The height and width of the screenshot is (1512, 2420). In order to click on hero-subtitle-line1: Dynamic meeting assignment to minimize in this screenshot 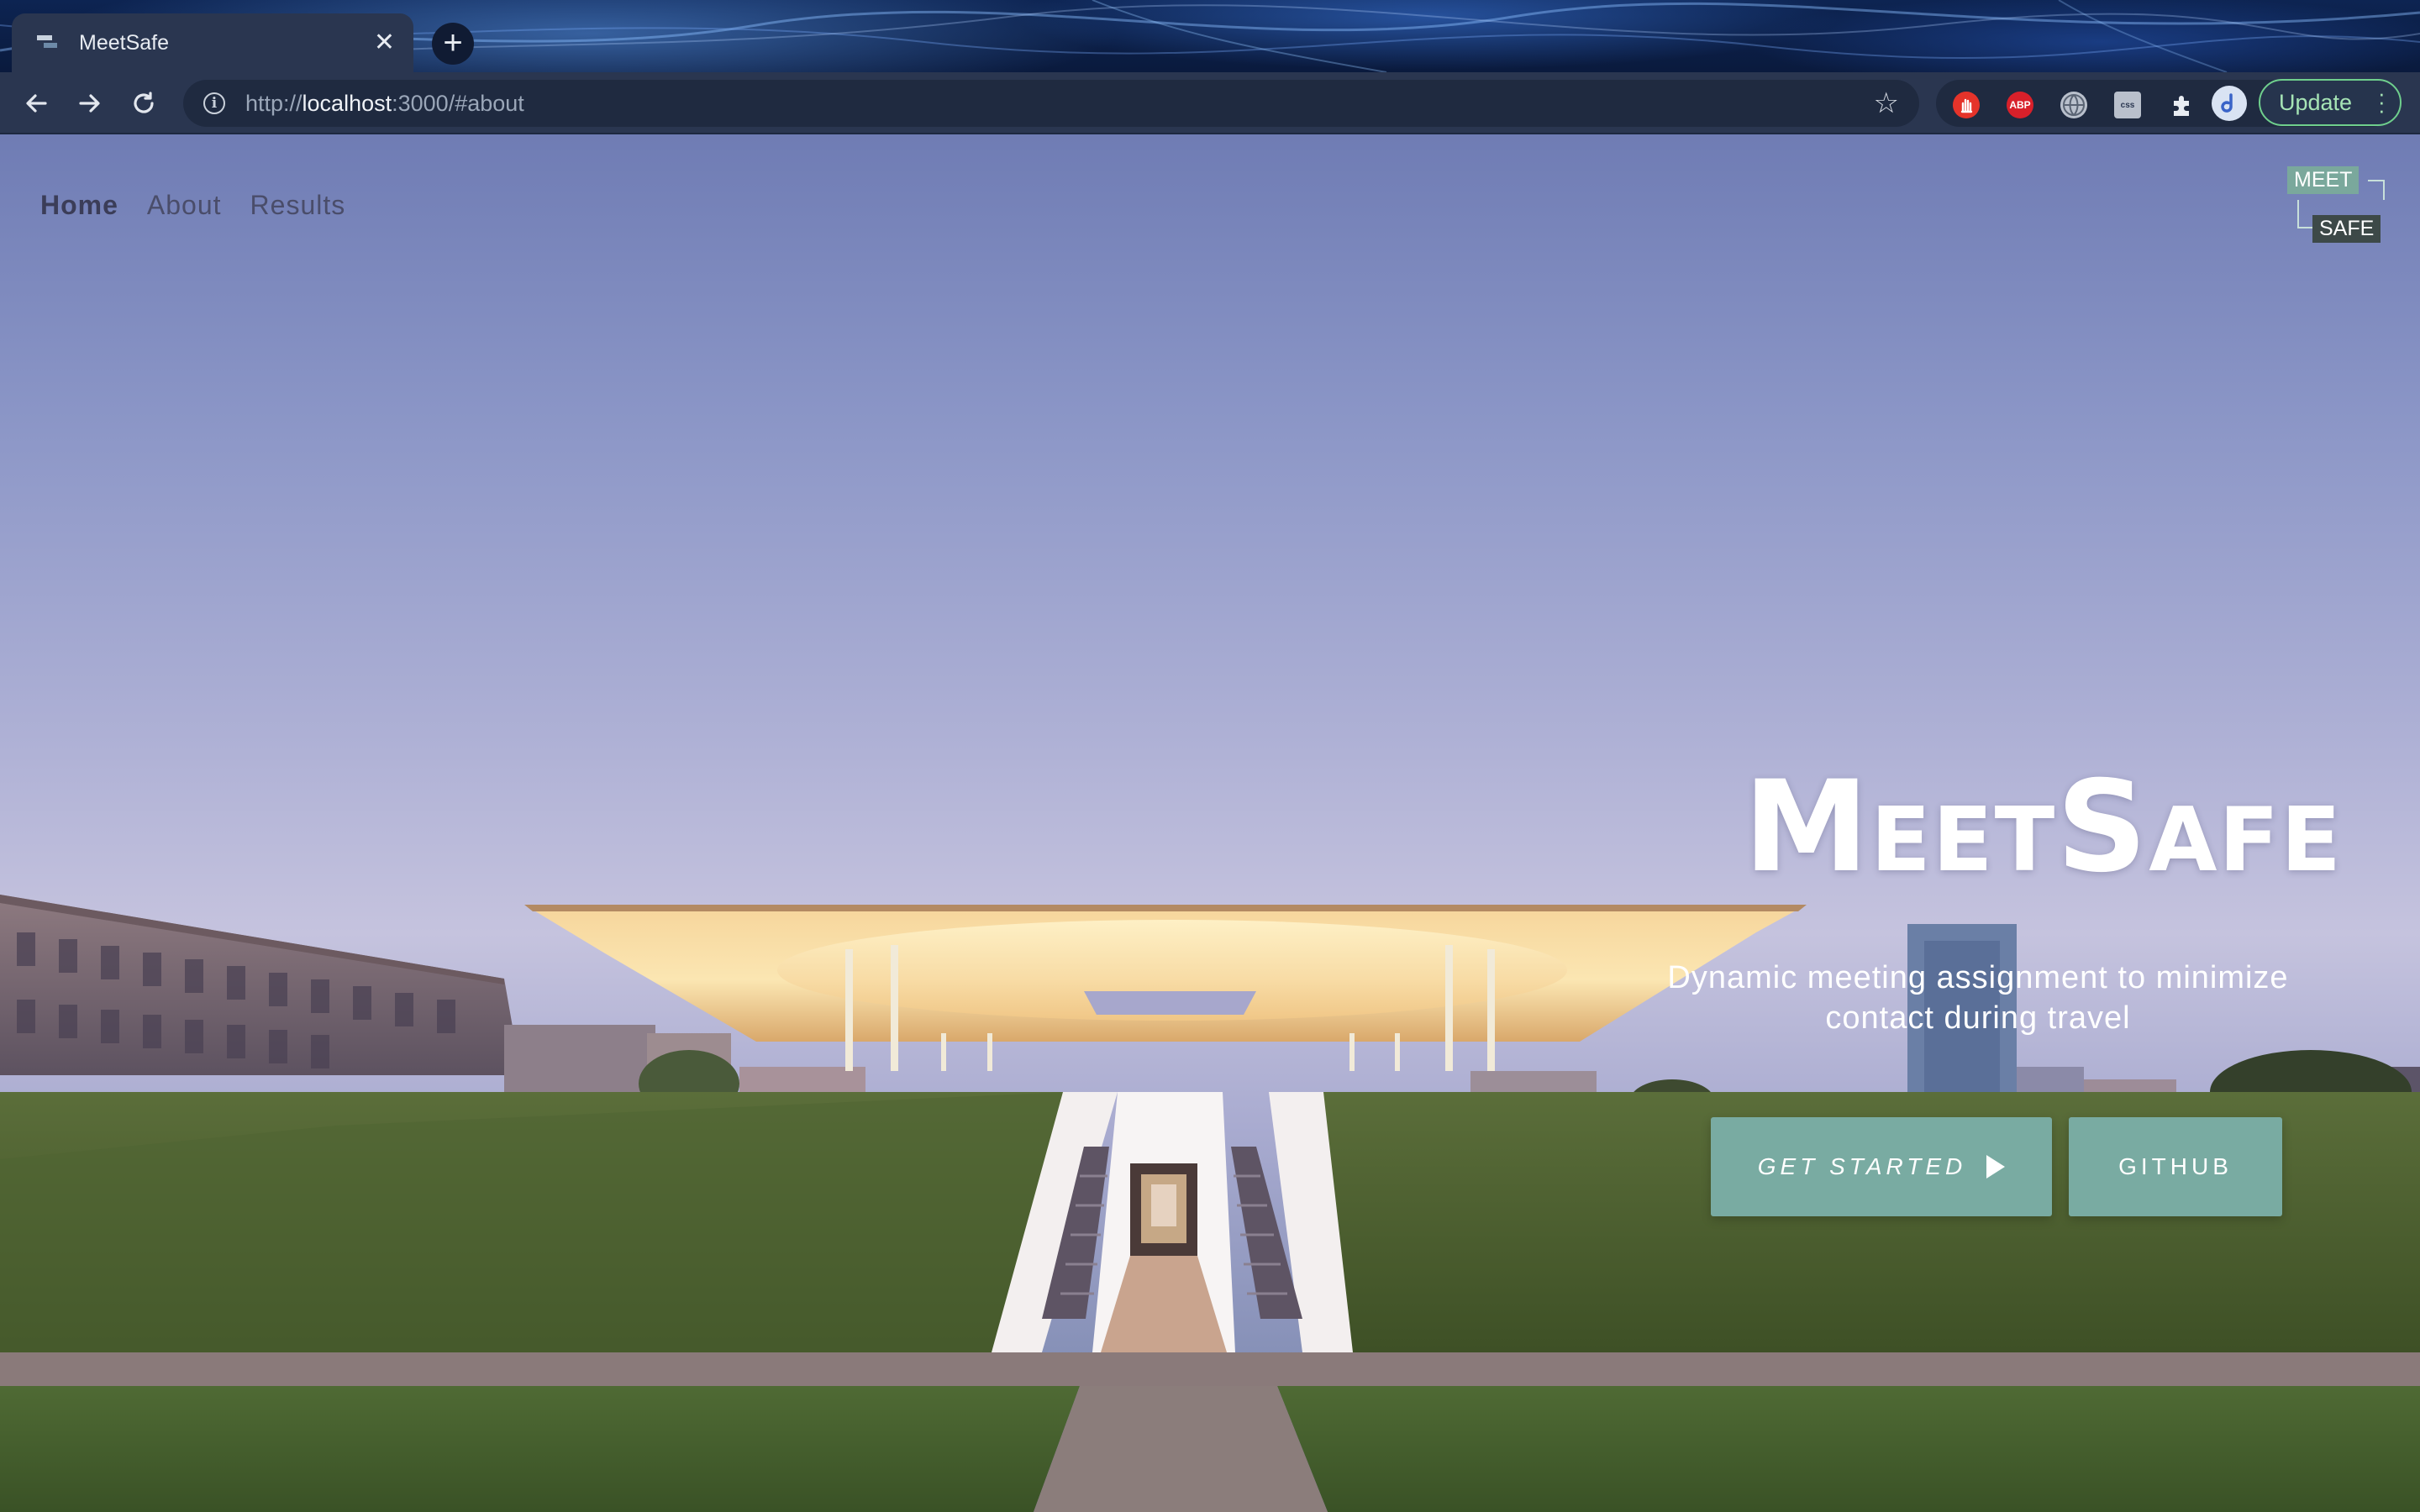, I will do `click(1978, 977)`.